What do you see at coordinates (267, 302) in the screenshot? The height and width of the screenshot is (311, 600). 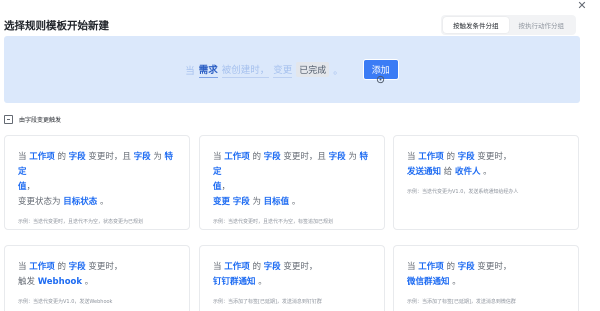 I see `card-example: 示例：当添加了标签[已延期]，发送消息到钉钉群` at bounding box center [267, 302].